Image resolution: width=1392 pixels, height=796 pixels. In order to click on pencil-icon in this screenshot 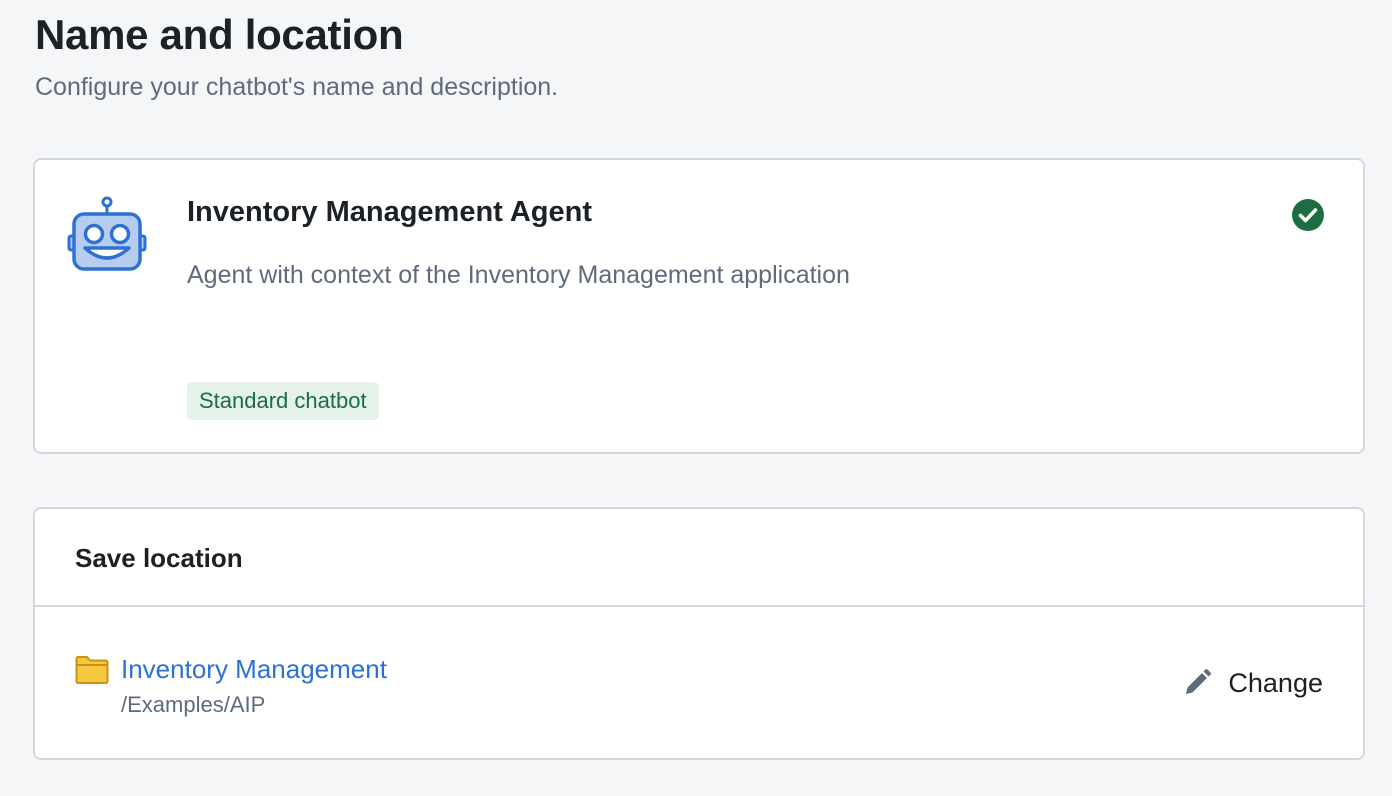, I will do `click(1197, 683)`.